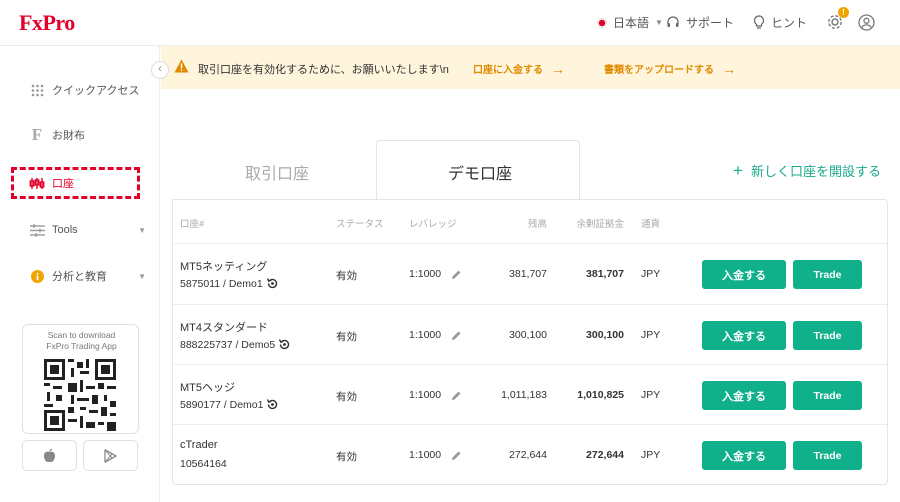 The image size is (900, 502). Describe the element at coordinates (80, 395) in the screenshot. I see `qr-code-icon` at that location.